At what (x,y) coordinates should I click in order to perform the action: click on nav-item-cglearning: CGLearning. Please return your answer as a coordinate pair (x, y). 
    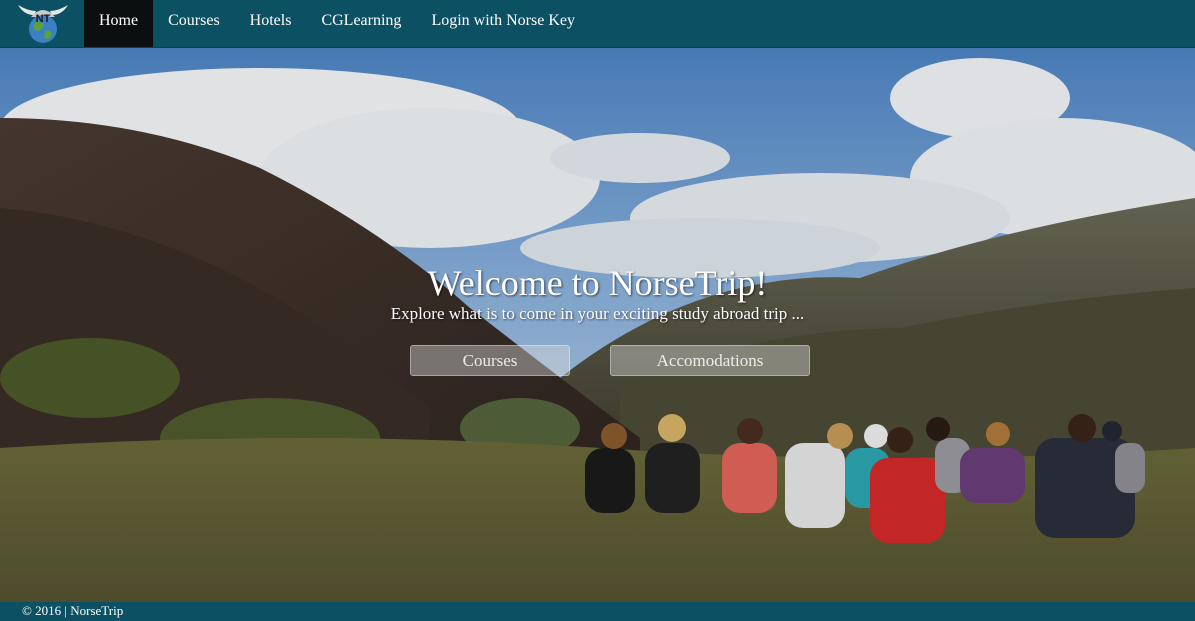
    Looking at the image, I should click on (361, 23).